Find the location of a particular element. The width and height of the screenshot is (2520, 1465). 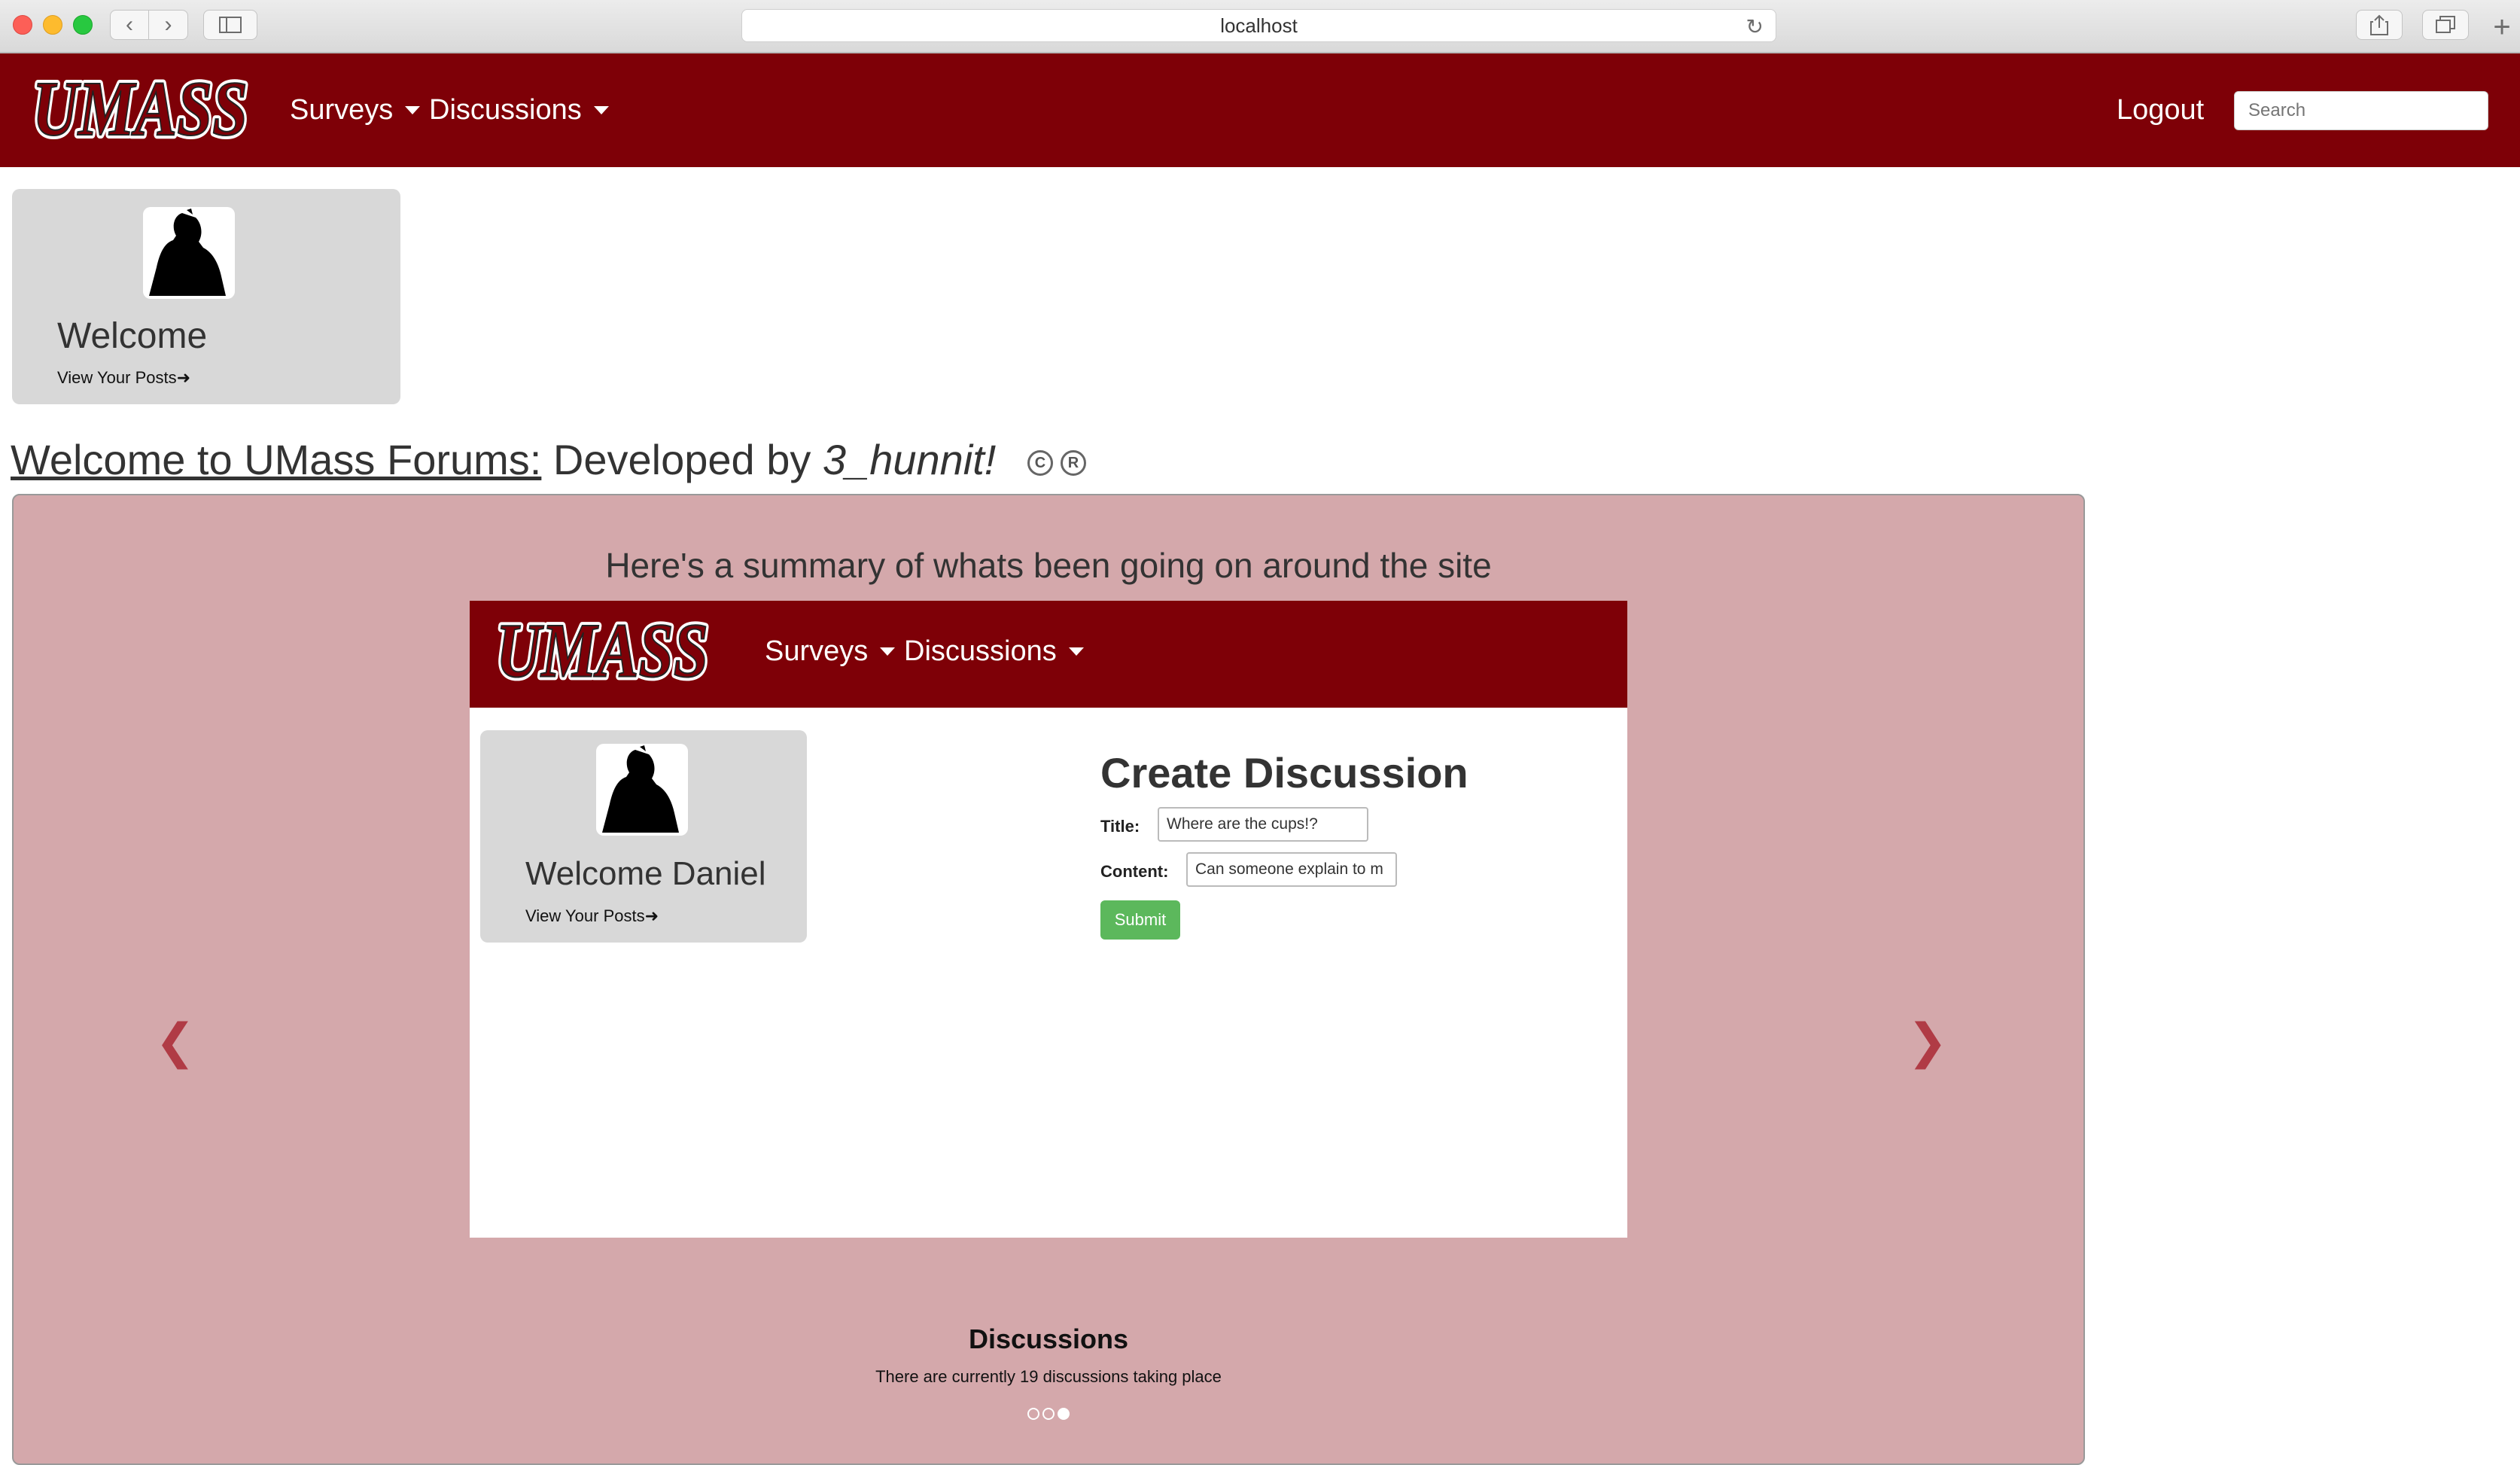

slide-welcome-card: Welcome Daniel View Your Posts➜ is located at coordinates (643, 836).